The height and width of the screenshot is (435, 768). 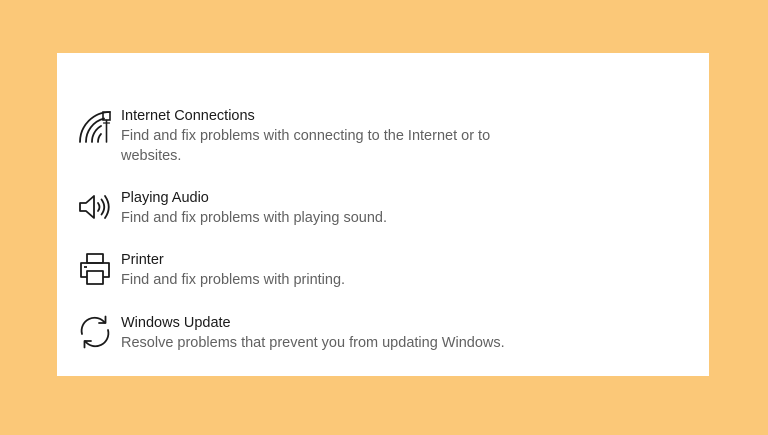 What do you see at coordinates (142, 260) in the screenshot?
I see `troubleshooter-title: Printer` at bounding box center [142, 260].